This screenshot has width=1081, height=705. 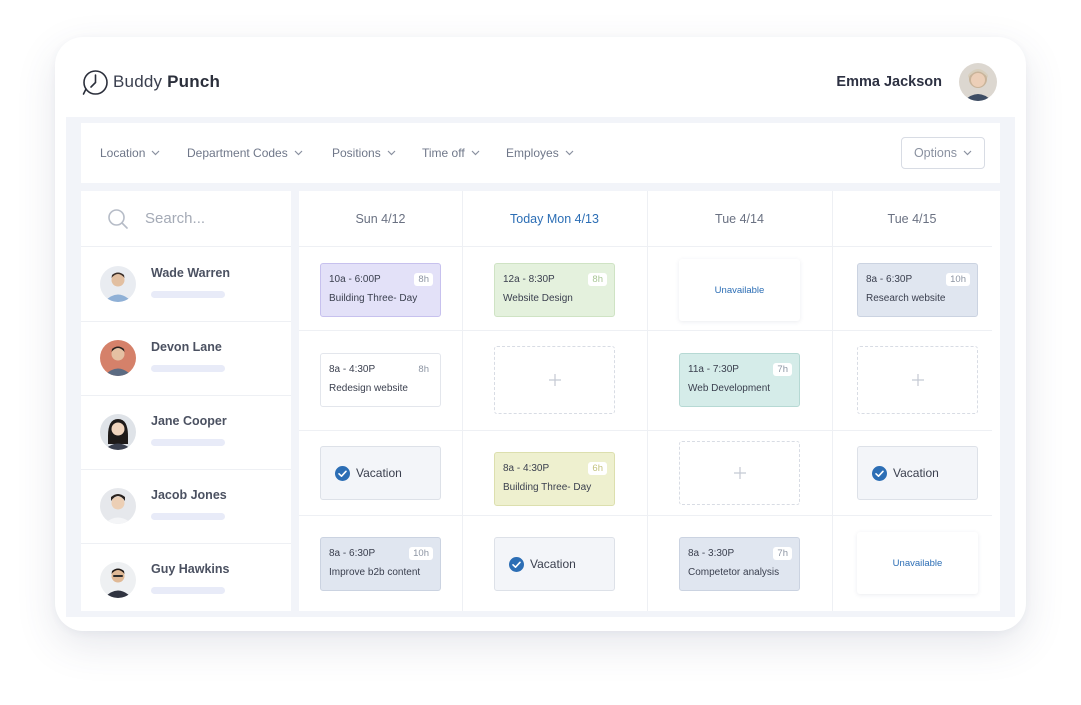 I want to click on filter-department-codes: Department Codes, so click(x=245, y=153).